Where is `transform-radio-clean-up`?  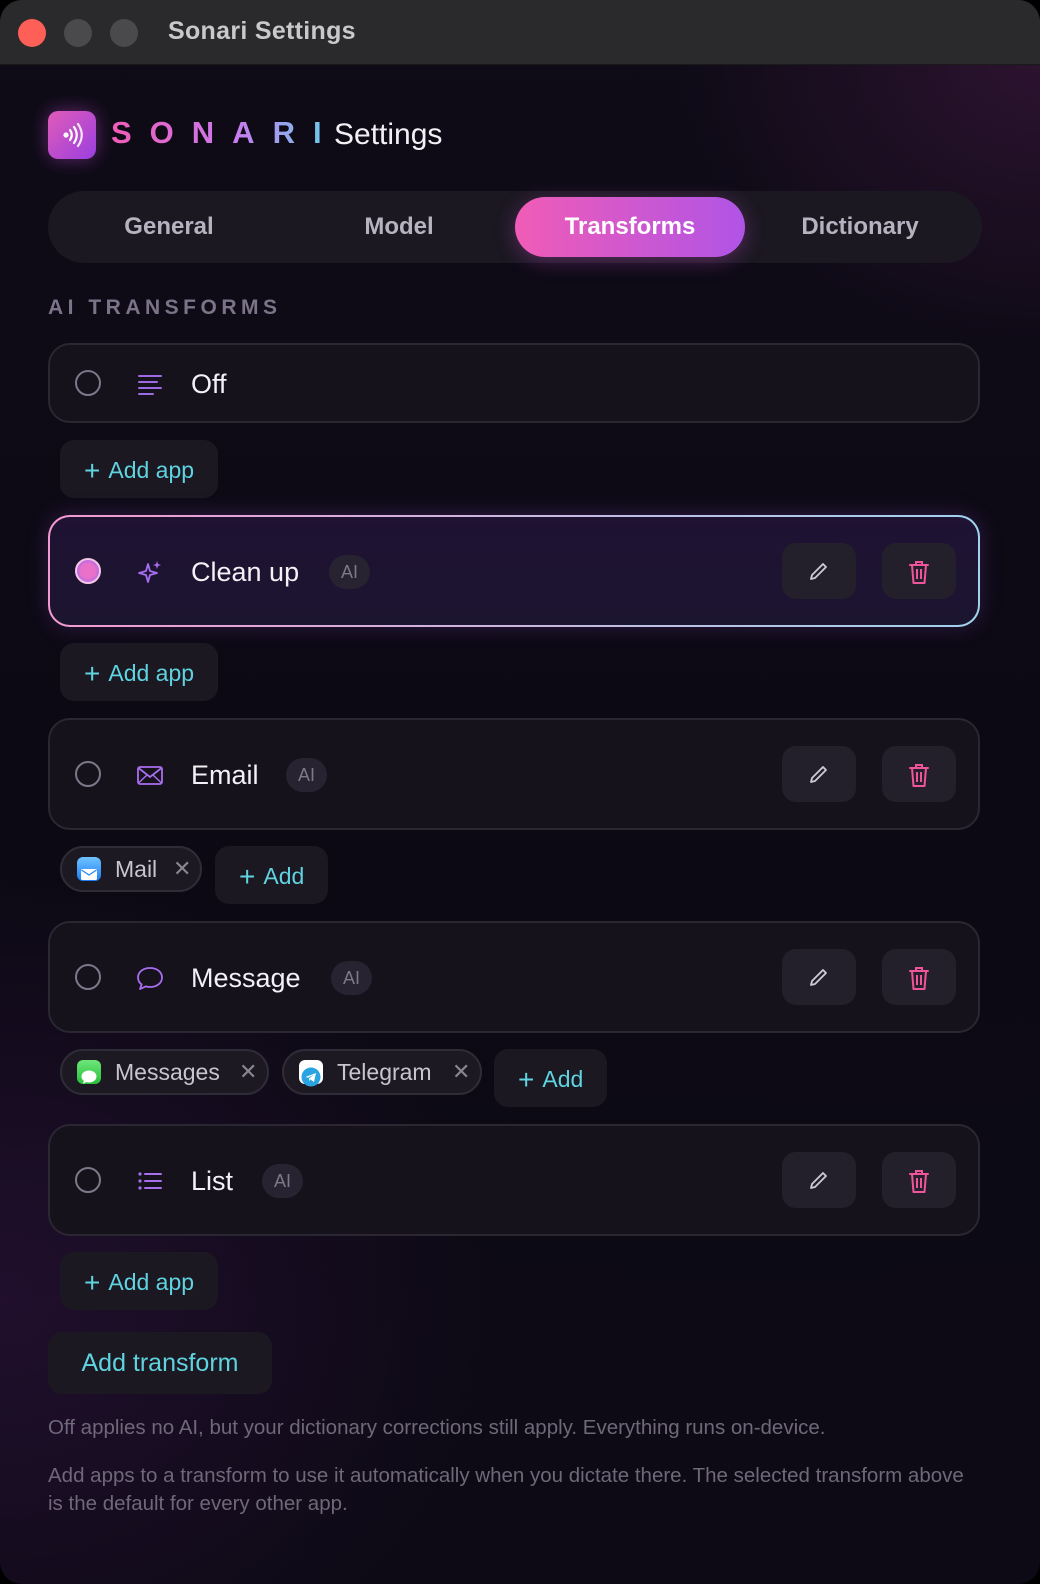 transform-radio-clean-up is located at coordinates (88, 571).